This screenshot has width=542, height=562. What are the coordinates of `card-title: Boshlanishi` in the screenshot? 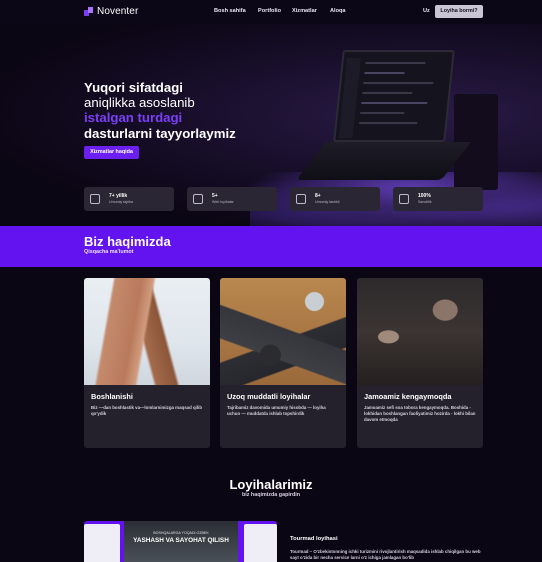 It's located at (112, 396).